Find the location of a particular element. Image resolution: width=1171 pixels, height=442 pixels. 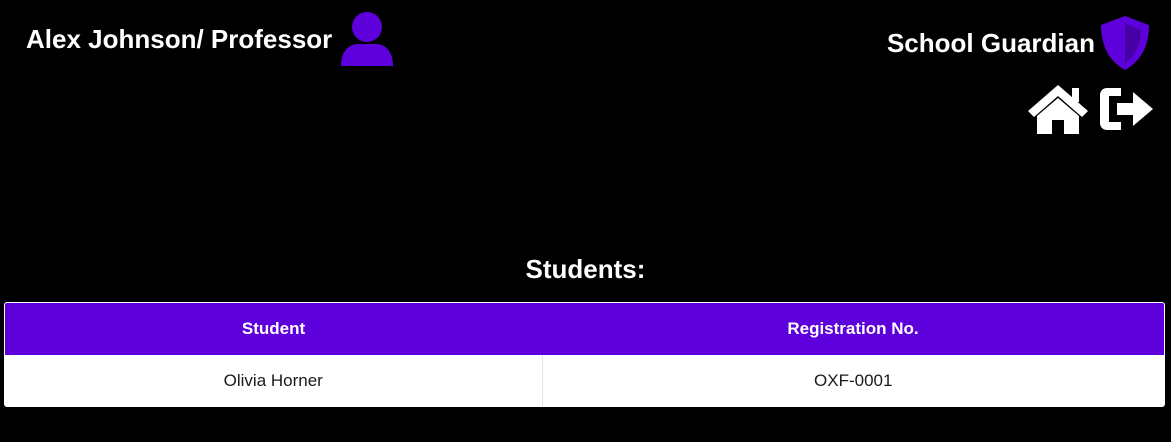

user-icon is located at coordinates (367, 39).